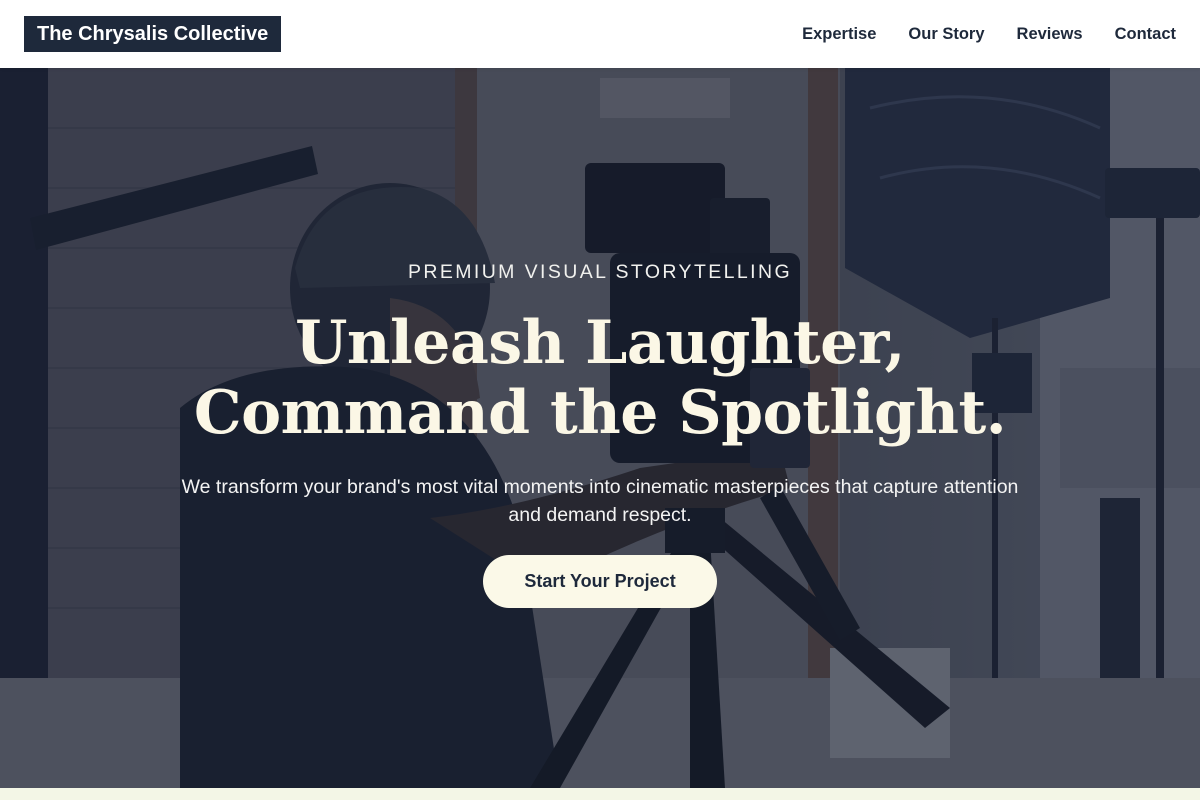  What do you see at coordinates (600, 343) in the screenshot?
I see `hero-headline-line-1: Unleash Laughter,` at bounding box center [600, 343].